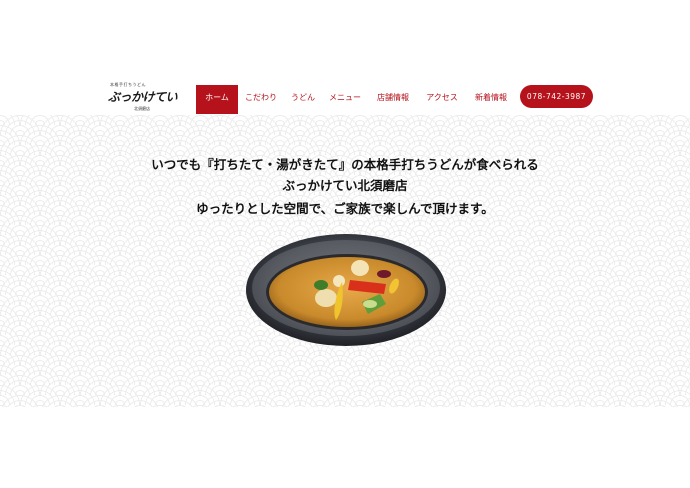  Describe the element at coordinates (345, 164) in the screenshot. I see `hero-line-1: いつでも『打ちたて・湯がきたて』の本格手打ちうどんが食べられる` at that location.